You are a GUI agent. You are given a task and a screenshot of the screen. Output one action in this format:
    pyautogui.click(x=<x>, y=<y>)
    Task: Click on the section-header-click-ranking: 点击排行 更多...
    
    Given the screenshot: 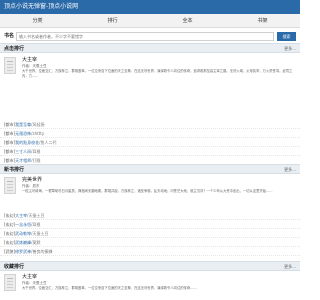 What is the action you would take?
    pyautogui.click(x=150, y=48)
    